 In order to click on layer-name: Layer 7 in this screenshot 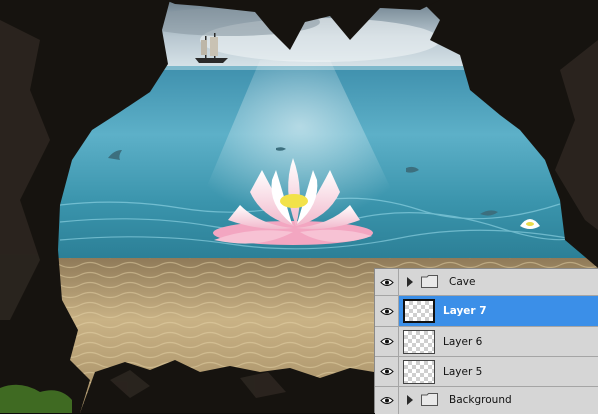, I will do `click(465, 311)`.